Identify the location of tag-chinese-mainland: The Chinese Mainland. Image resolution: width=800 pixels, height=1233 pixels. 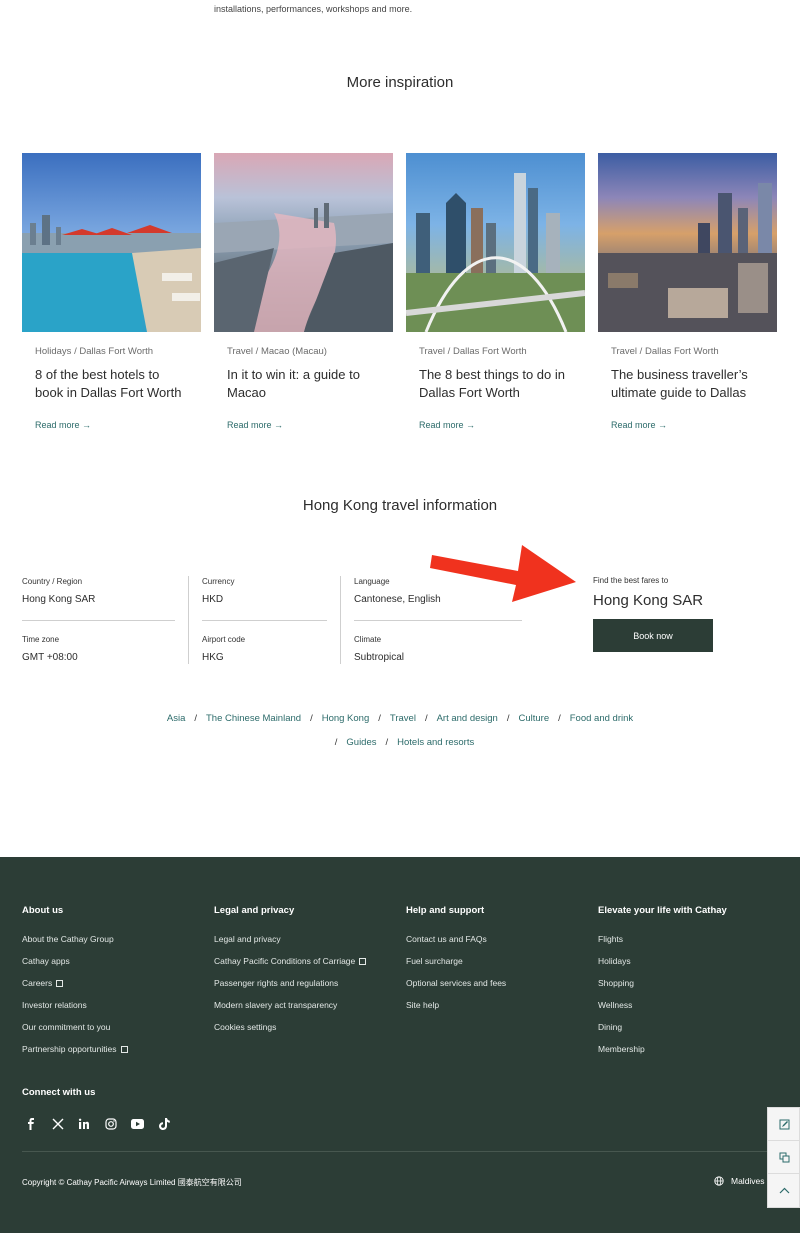
(253, 718).